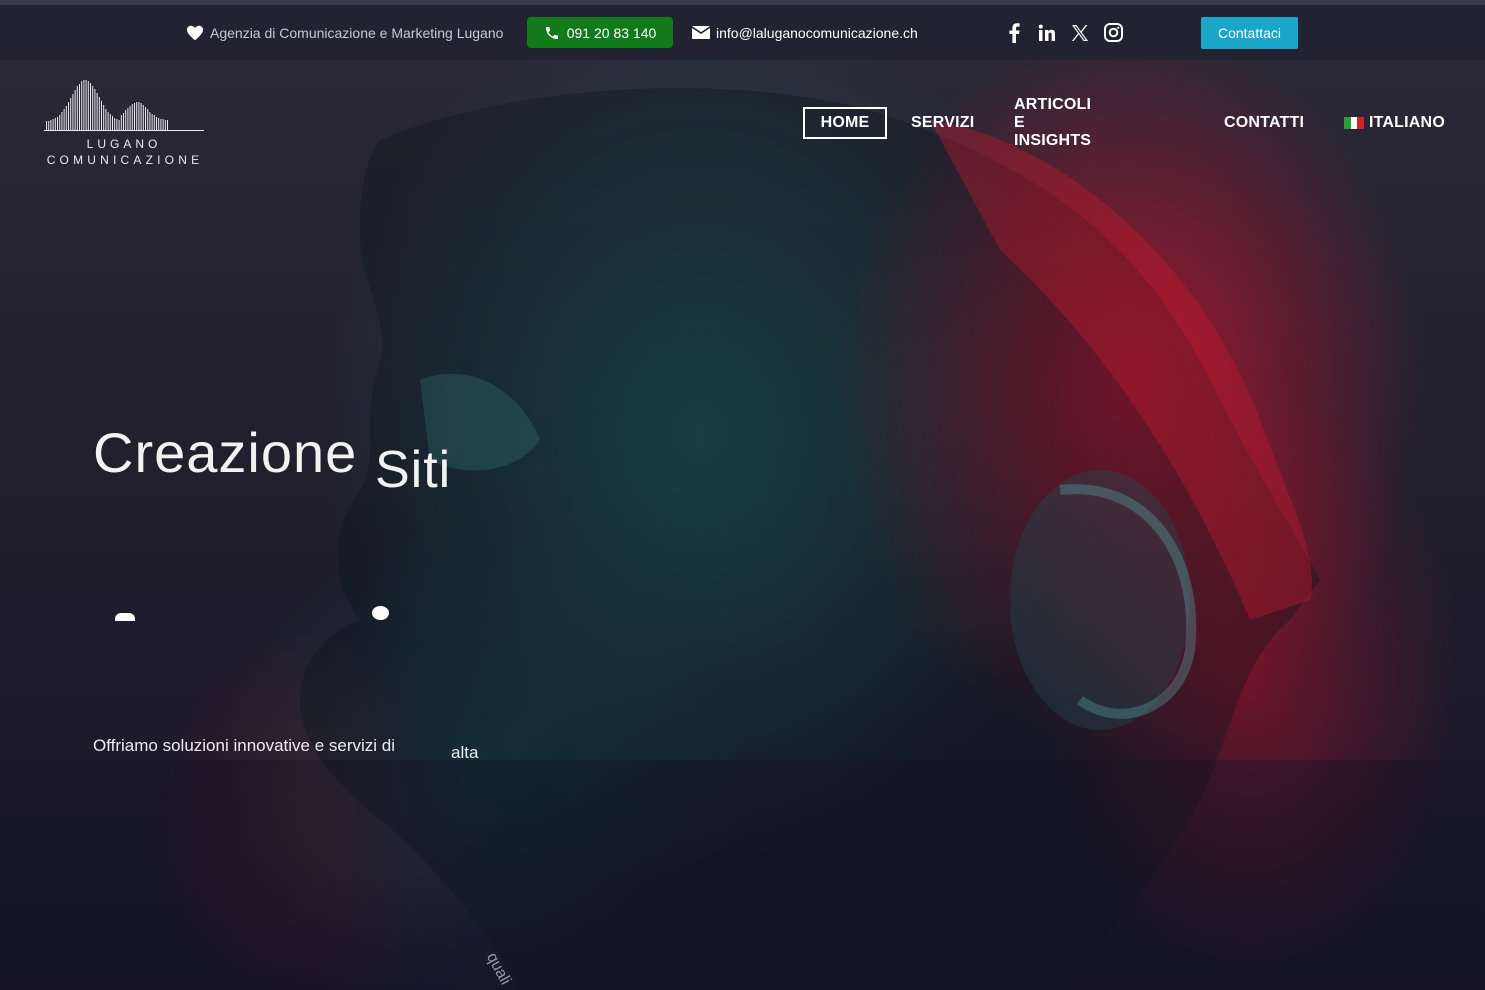  Describe the element at coordinates (124, 144) in the screenshot. I see `logo-line1: LUGANO` at that location.